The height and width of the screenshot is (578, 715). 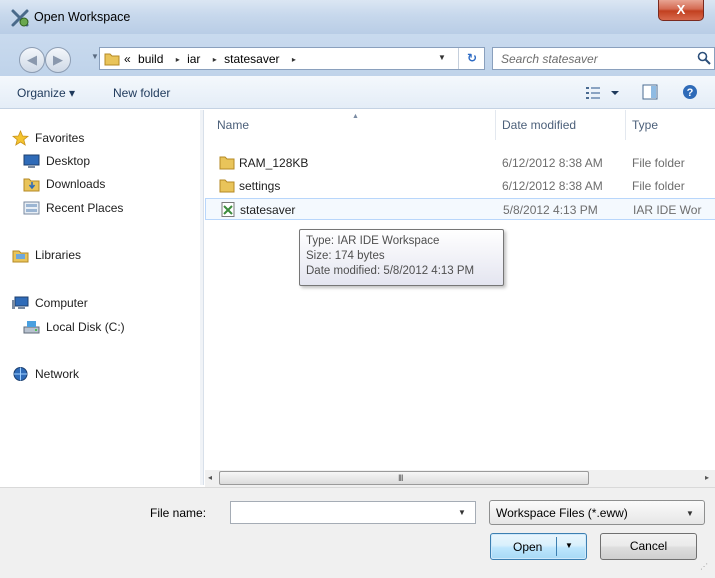 I want to click on scrollbar-grip-icon: III, so click(x=400, y=478).